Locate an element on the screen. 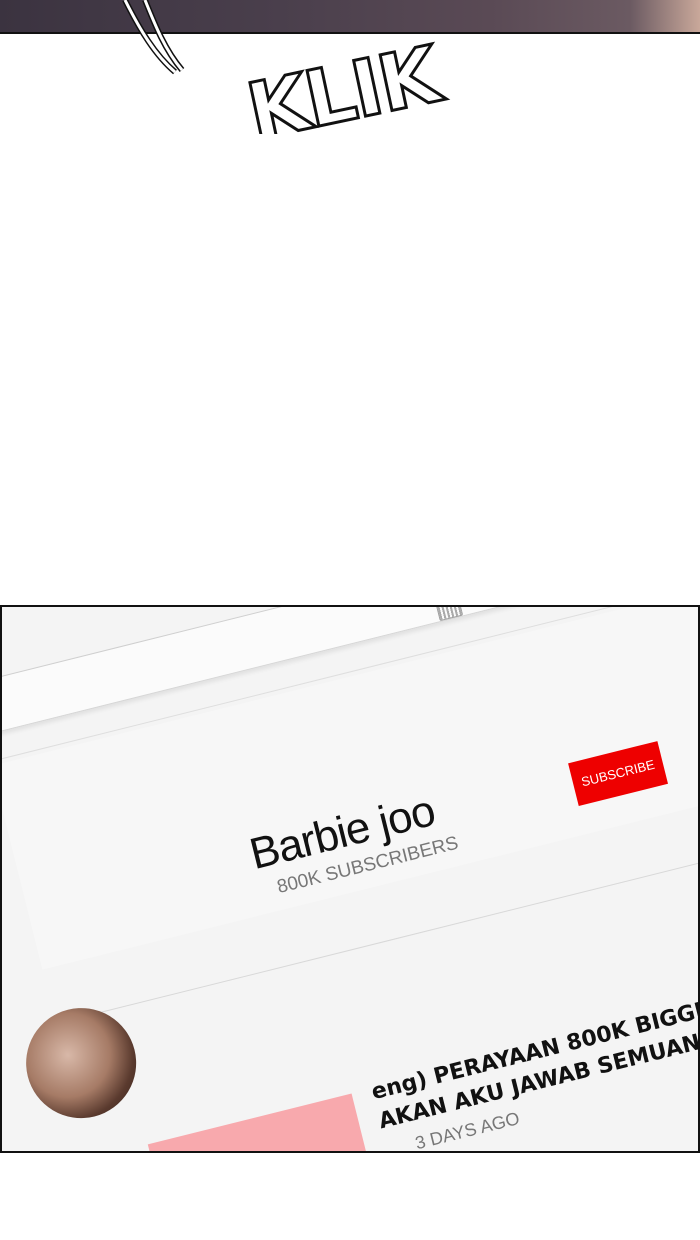  keyboard-icon is located at coordinates (450, 614).